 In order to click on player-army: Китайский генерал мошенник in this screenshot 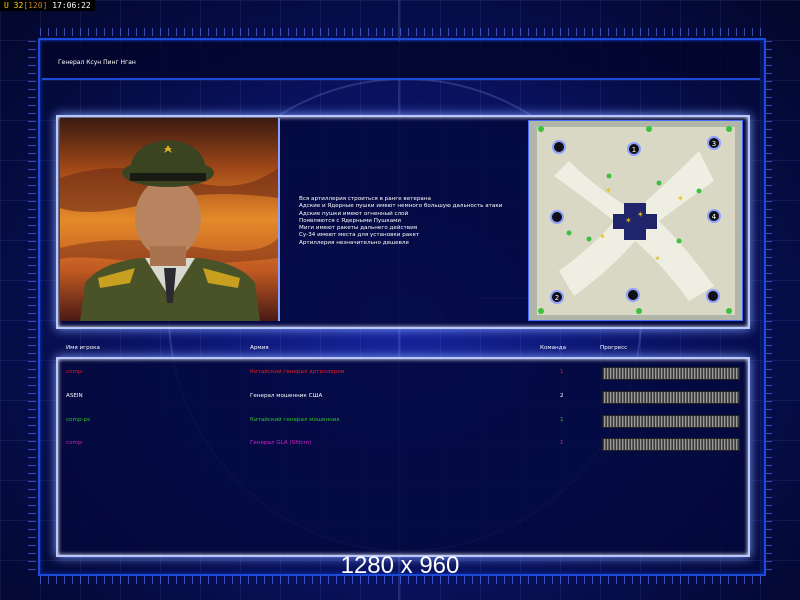, I will do `click(295, 420)`.